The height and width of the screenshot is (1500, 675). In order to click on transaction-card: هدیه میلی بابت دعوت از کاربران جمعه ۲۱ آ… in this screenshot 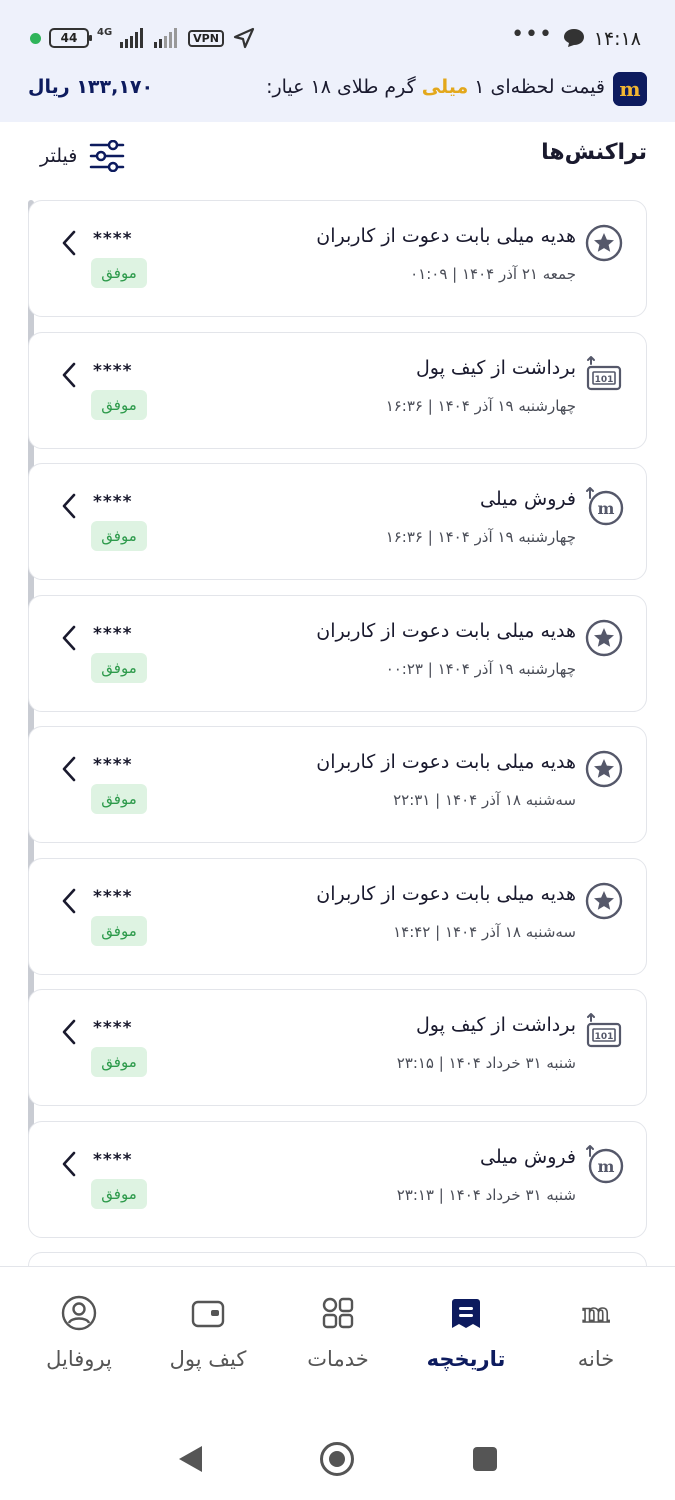, I will do `click(337, 258)`.